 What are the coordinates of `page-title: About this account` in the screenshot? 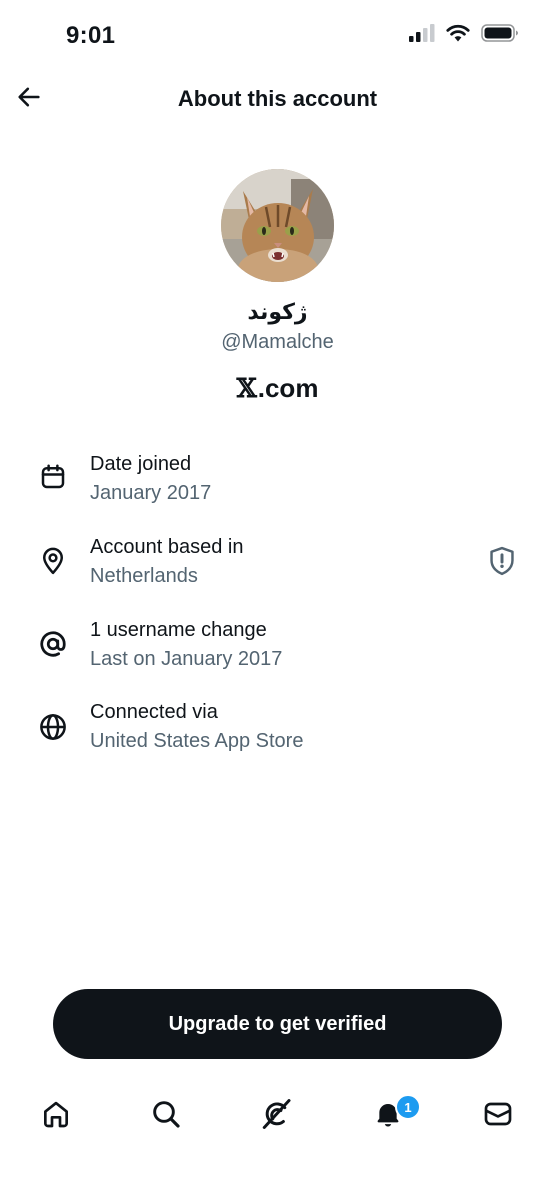 It's located at (277, 98).